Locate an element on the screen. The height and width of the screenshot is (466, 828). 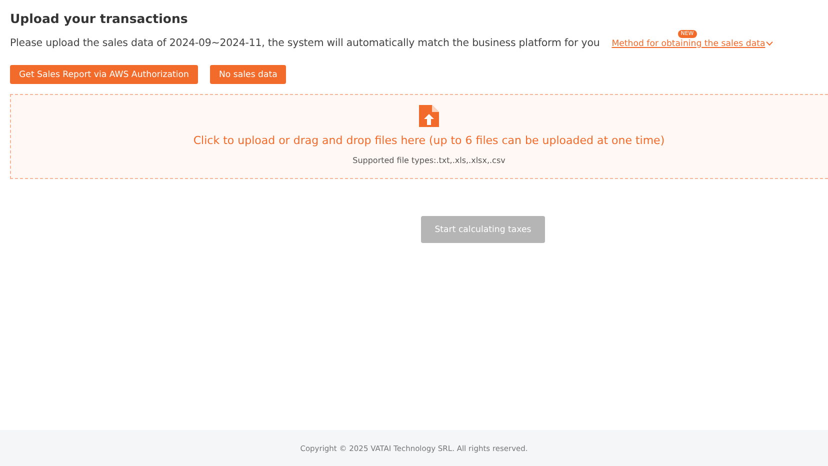
chevron-icon is located at coordinates (770, 43).